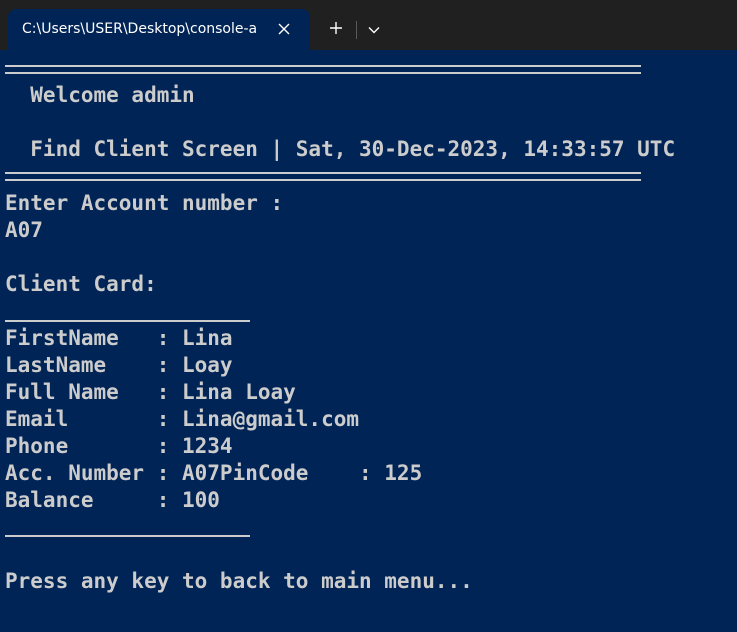 The image size is (737, 632). I want to click on account-input-value: A07, so click(24, 230).